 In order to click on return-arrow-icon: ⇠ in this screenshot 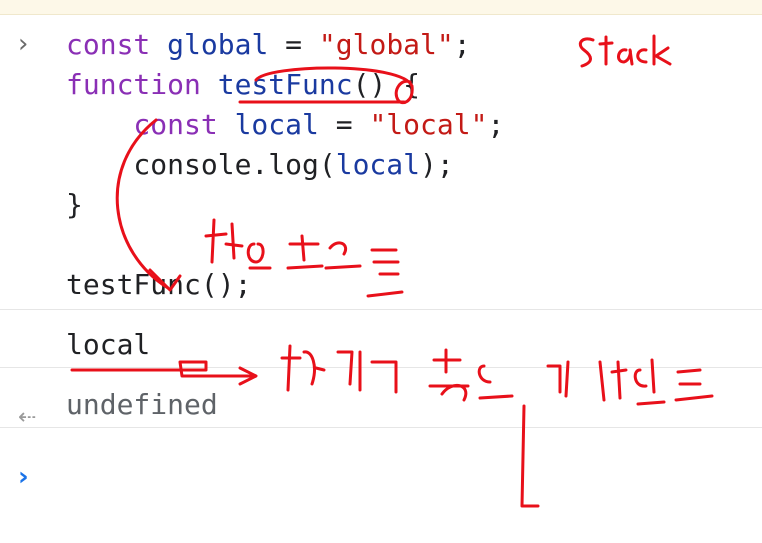, I will do `click(27, 417)`.